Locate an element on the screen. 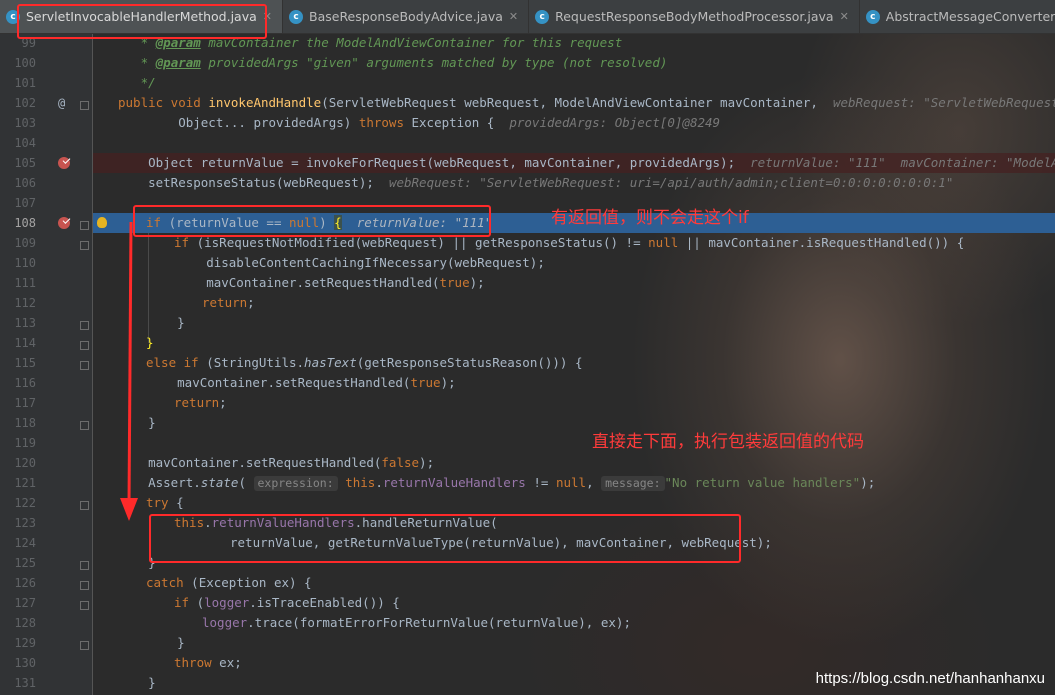  annotation-note-no-if: 有返回值，则不会走这个if is located at coordinates (650, 218).